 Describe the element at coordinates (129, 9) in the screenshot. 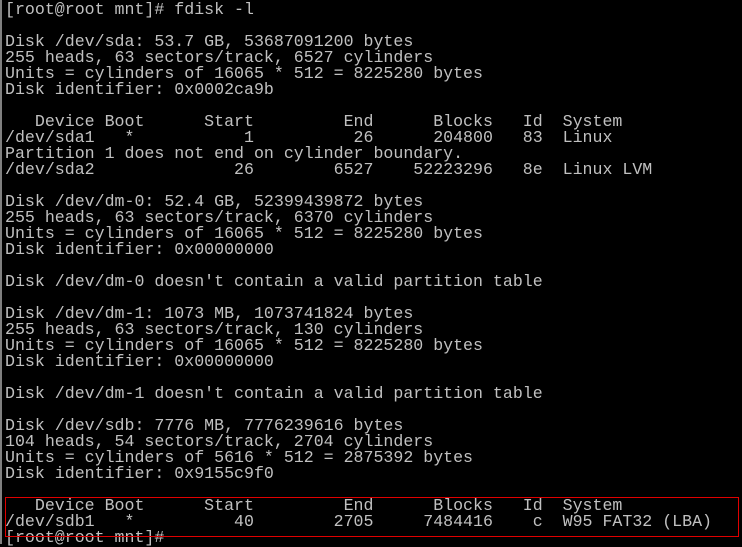

I see `terminal-line: [root@root mnt]# fdisk -l` at that location.